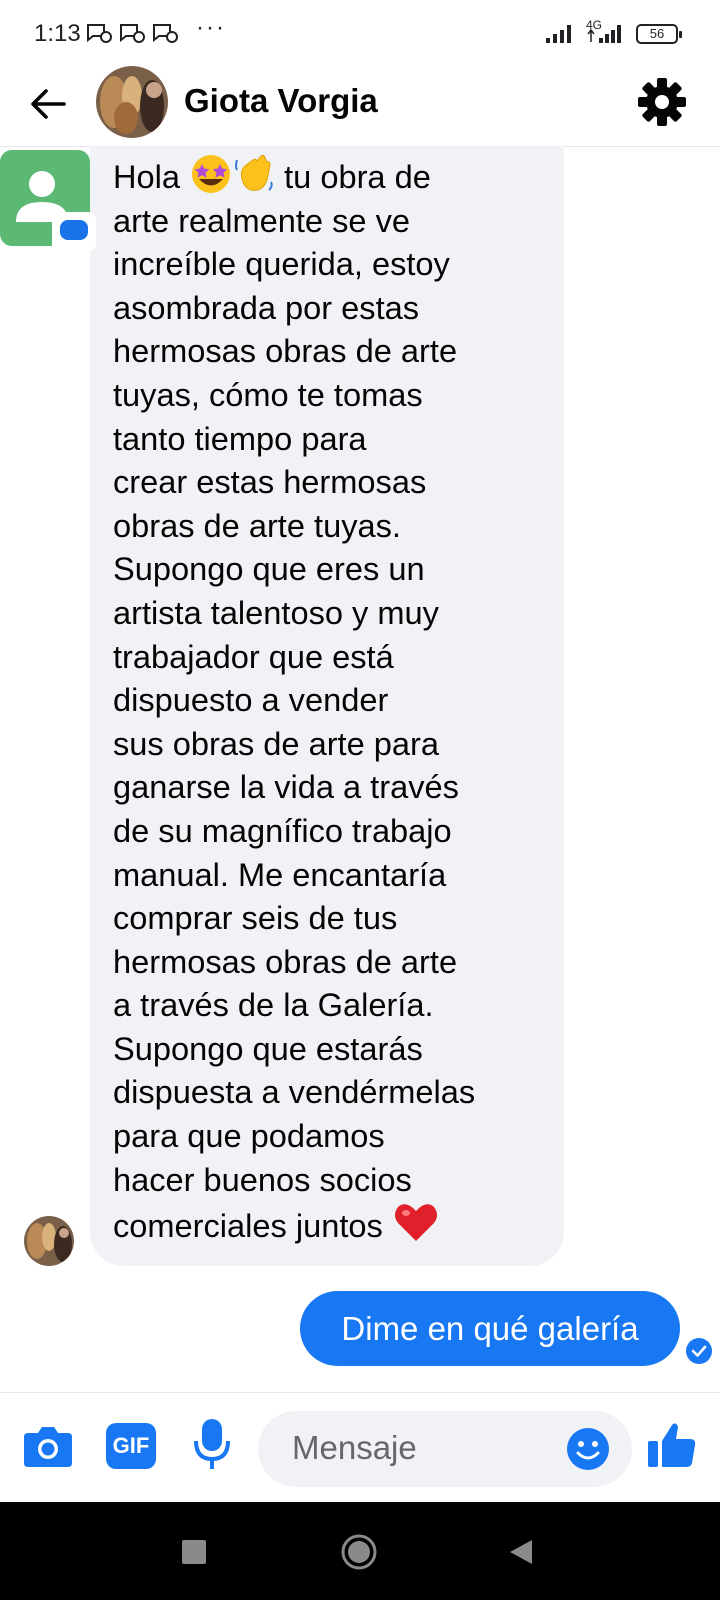  I want to click on more-notifications-dots: ···, so click(211, 27).